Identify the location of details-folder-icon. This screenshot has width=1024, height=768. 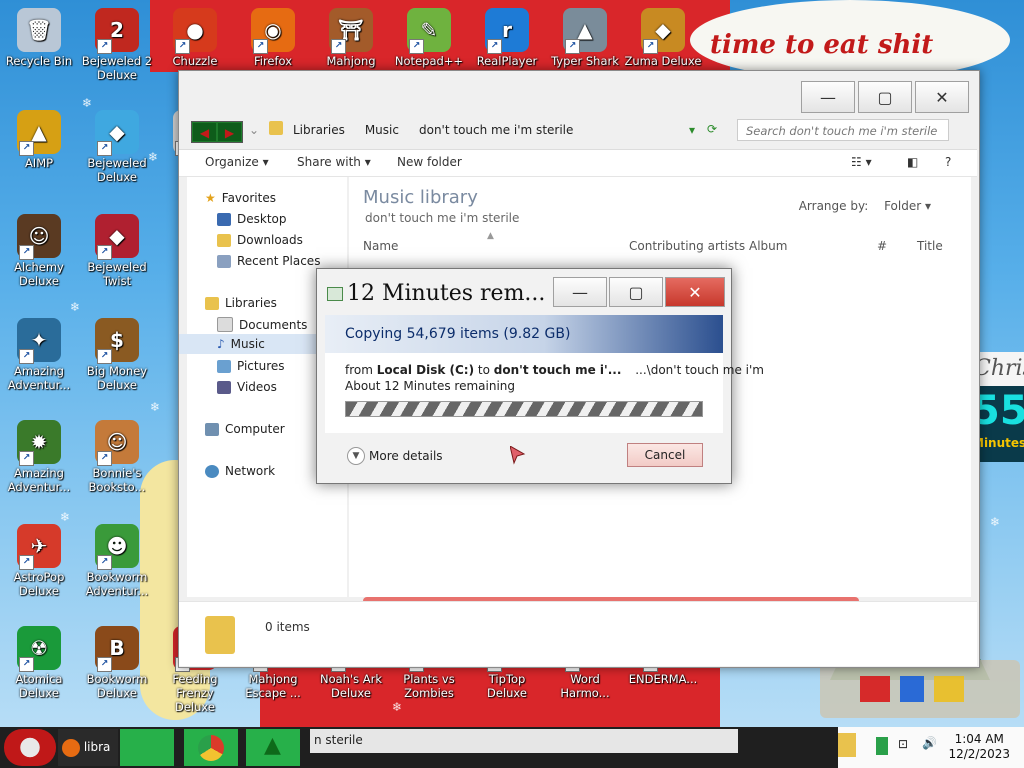
(220, 635).